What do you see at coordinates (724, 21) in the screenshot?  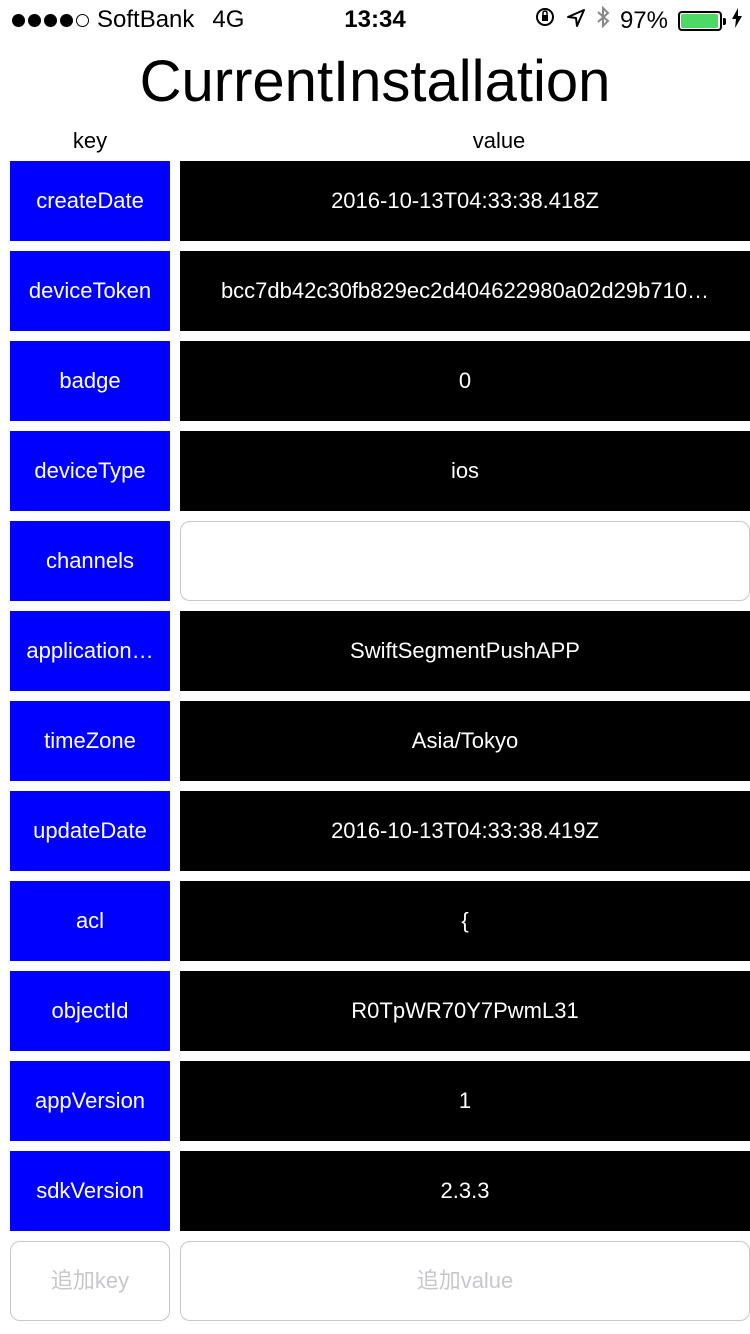 I see `battery-cap` at bounding box center [724, 21].